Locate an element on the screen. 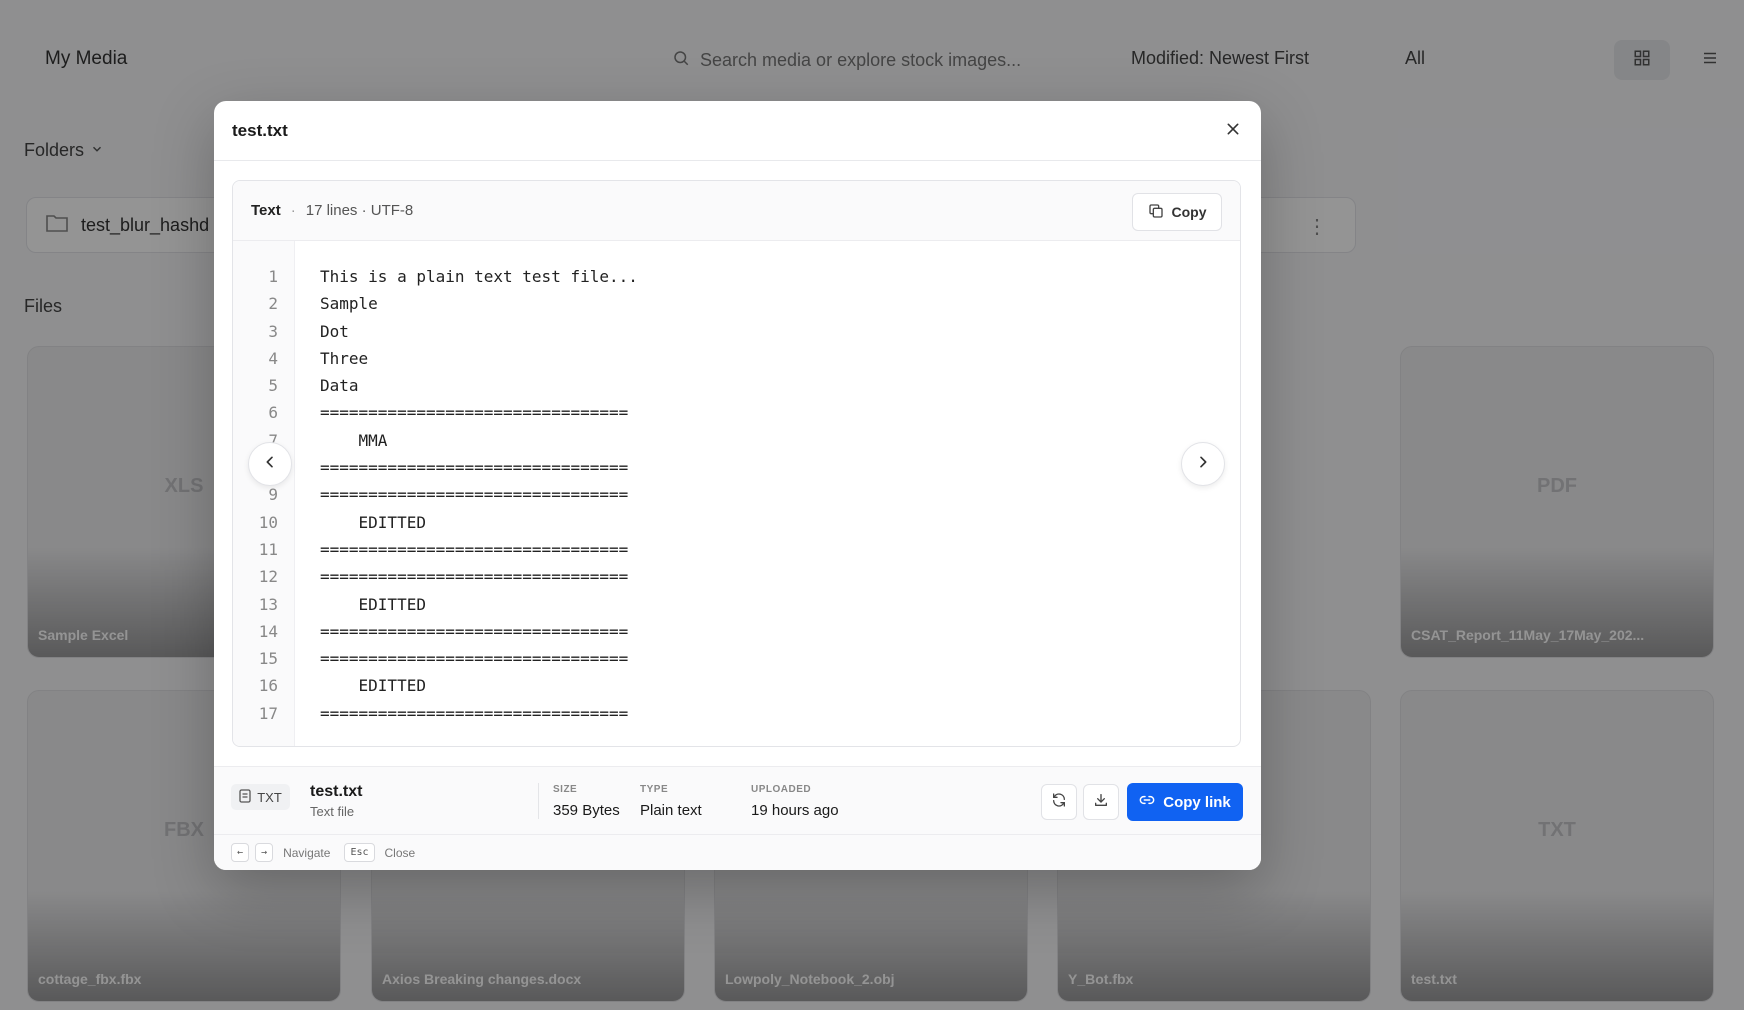 The image size is (1744, 1010). copy-label: Copy is located at coordinates (1189, 212).